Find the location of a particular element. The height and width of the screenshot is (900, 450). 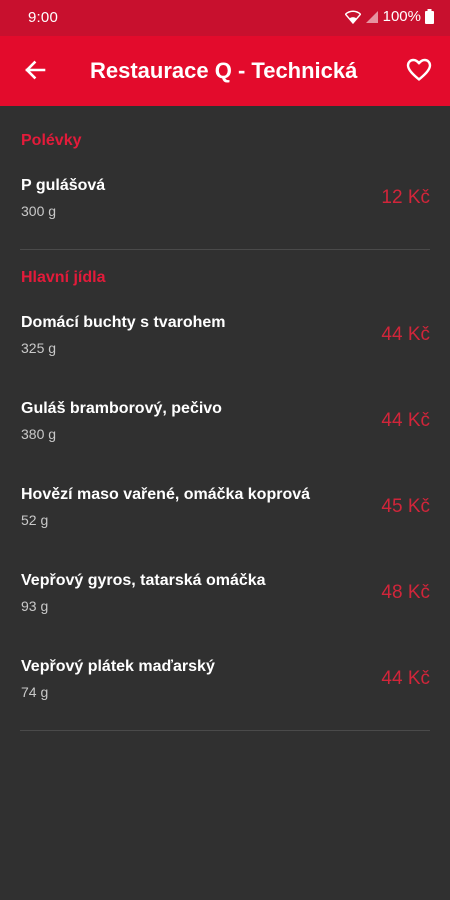

item-name: Vepřový plátek maďarský is located at coordinates (118, 666).